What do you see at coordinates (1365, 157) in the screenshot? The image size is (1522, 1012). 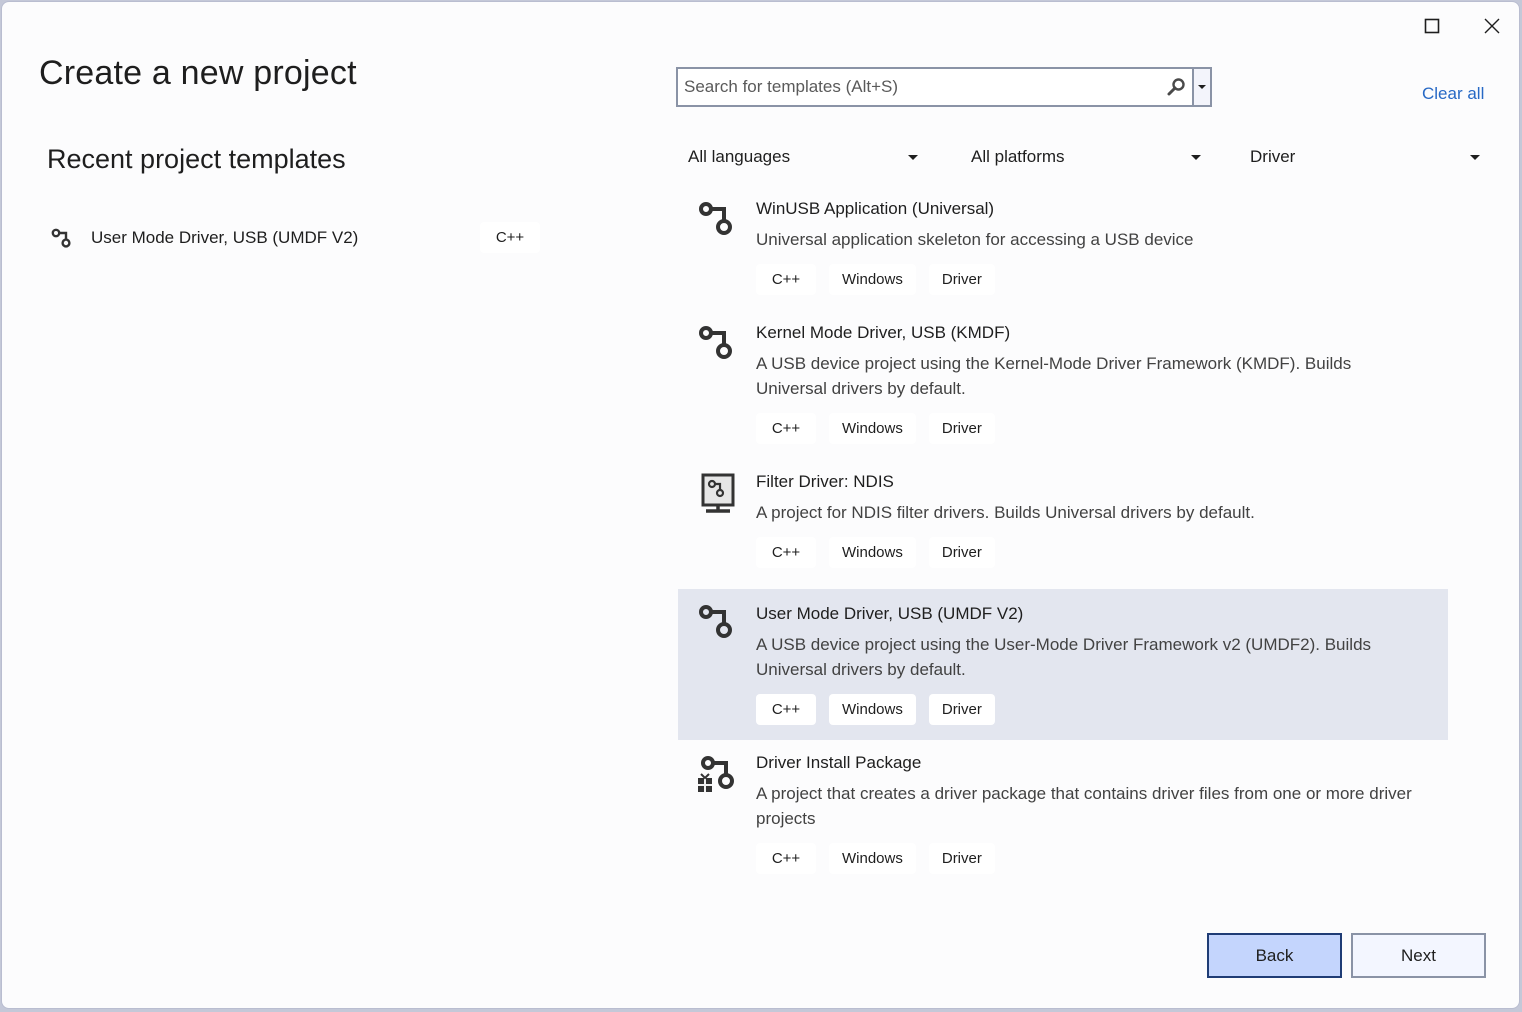 I see `project-type-filter-dropdown: Driver` at bounding box center [1365, 157].